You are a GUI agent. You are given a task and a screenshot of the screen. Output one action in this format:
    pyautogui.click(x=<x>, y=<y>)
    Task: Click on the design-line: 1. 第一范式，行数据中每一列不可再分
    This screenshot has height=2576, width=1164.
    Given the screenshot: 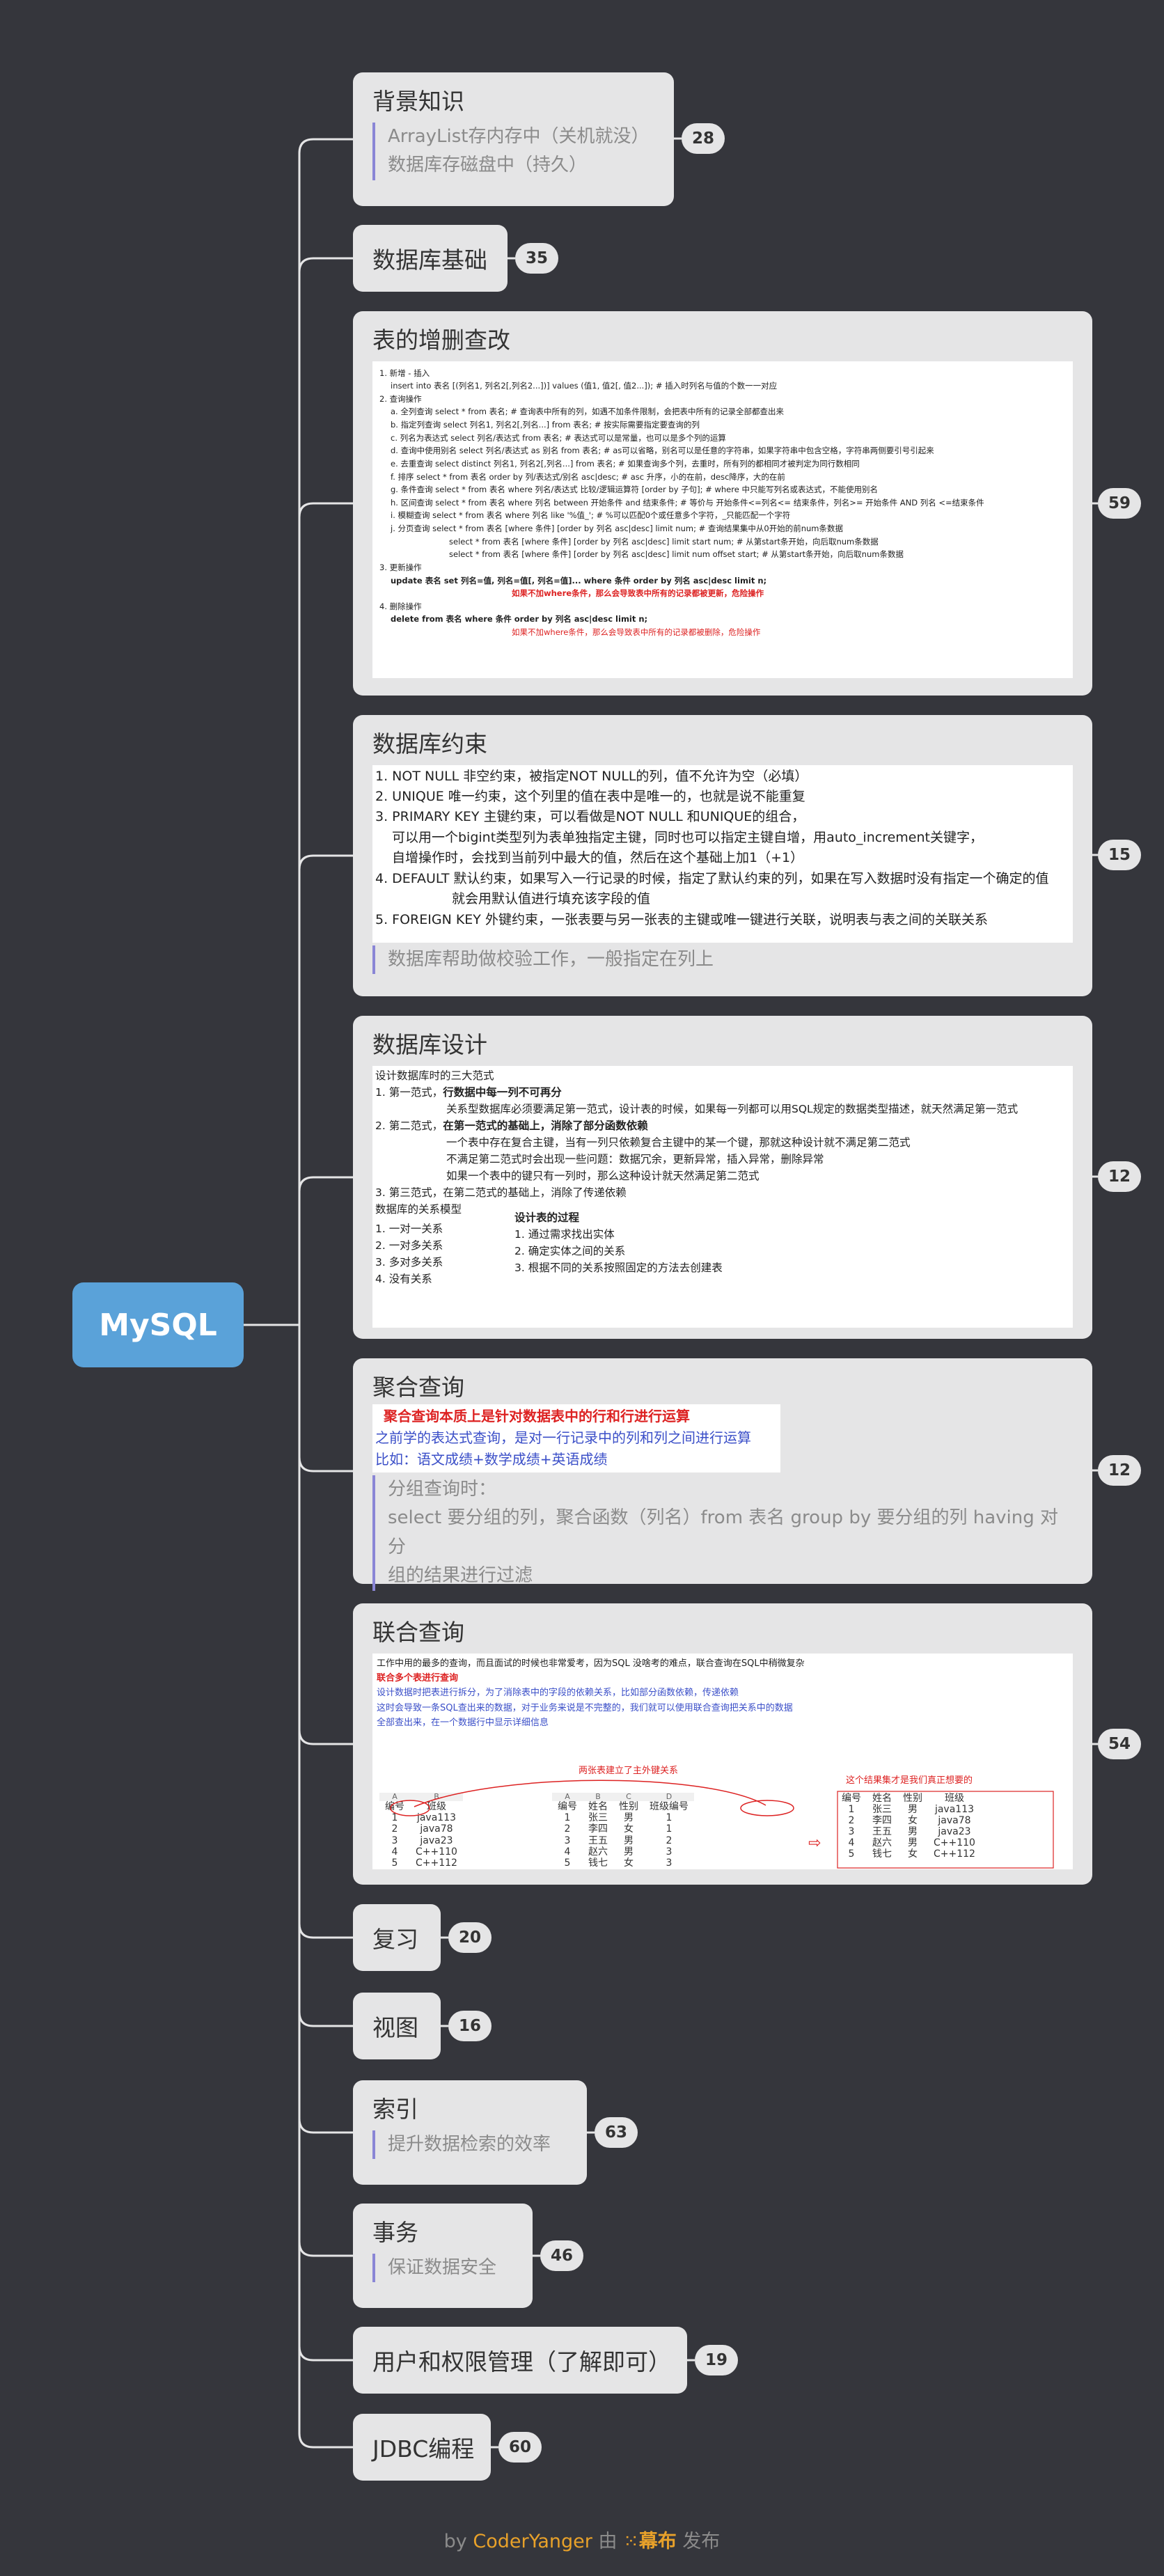 What is the action you would take?
    pyautogui.click(x=722, y=1092)
    